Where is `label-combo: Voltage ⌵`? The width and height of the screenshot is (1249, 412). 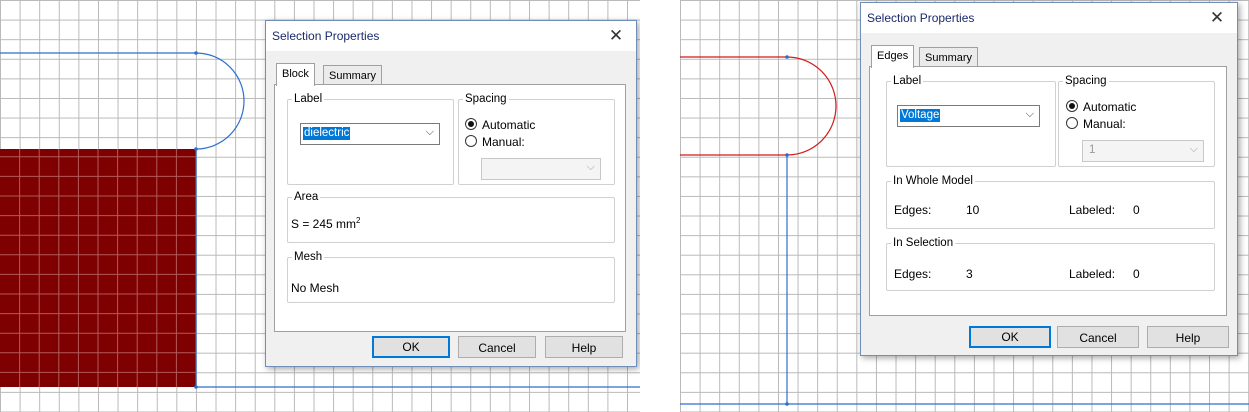
label-combo: Voltage ⌵ is located at coordinates (968, 116).